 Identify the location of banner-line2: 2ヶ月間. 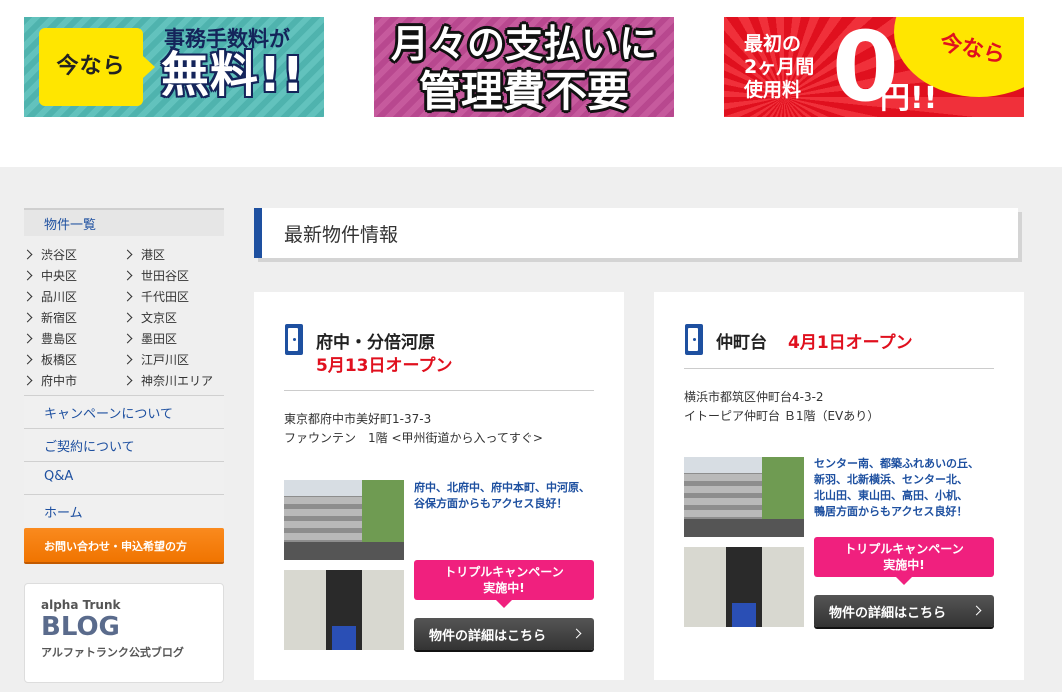
(779, 67).